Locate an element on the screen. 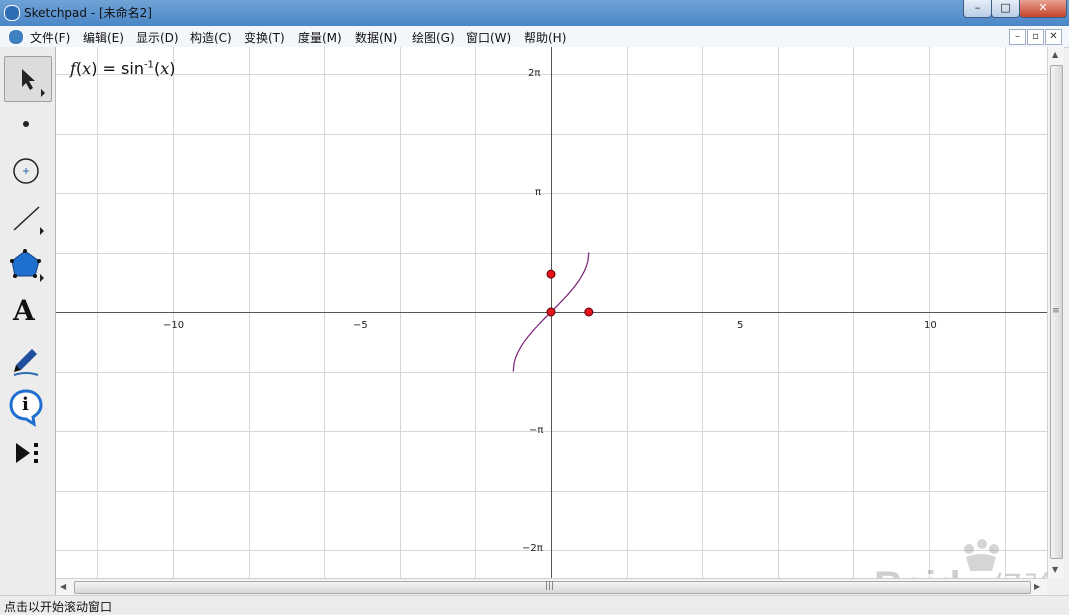  horizontal-grip-icon: ||| is located at coordinates (550, 586).